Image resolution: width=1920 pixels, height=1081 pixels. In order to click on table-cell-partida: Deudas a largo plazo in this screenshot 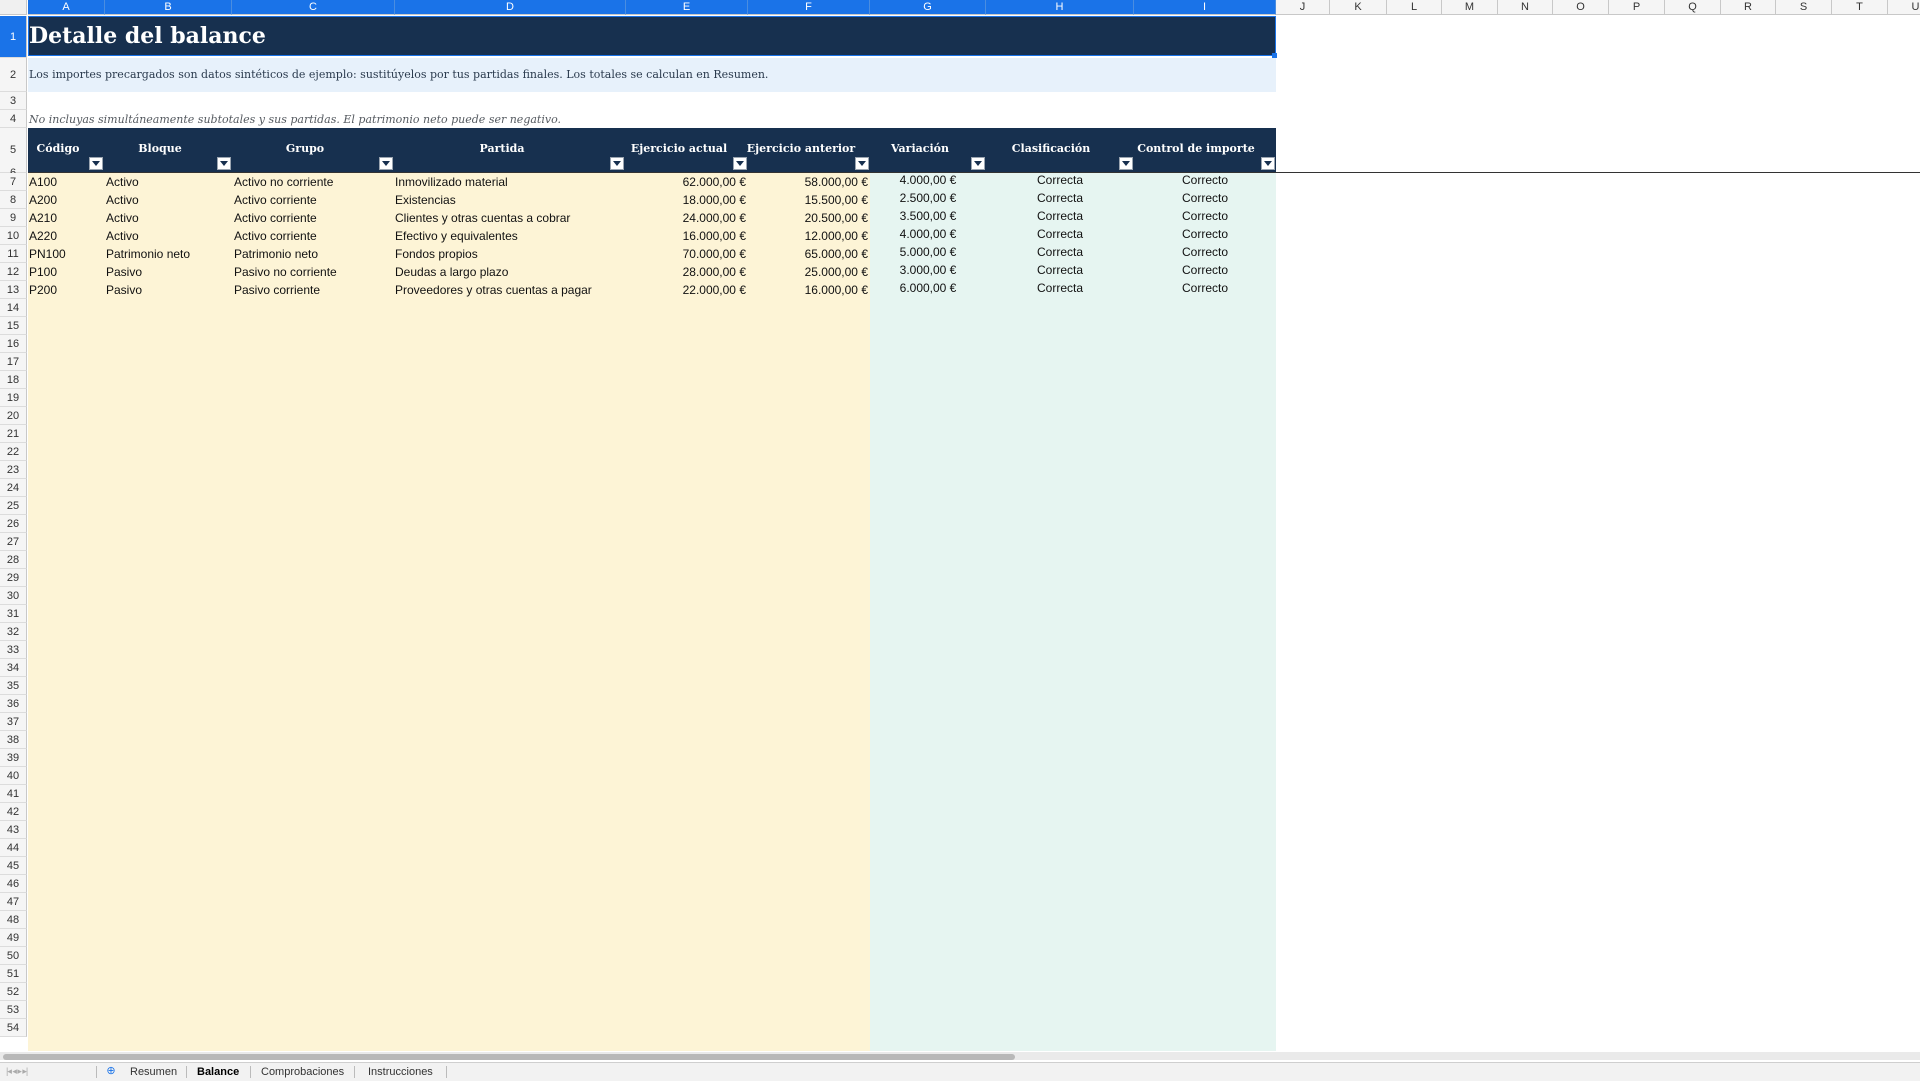, I will do `click(507, 272)`.